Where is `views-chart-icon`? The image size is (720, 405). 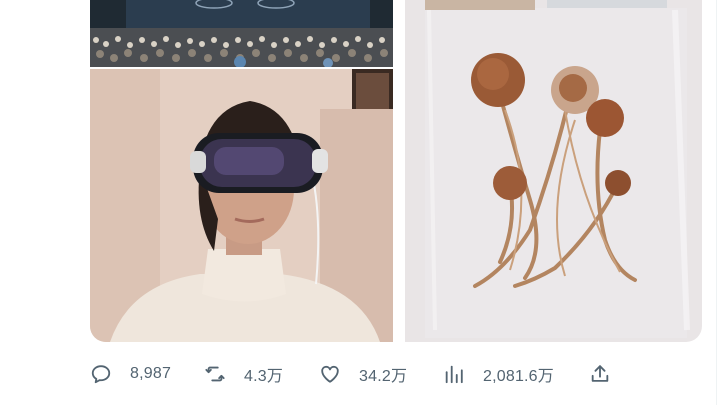
views-chart-icon is located at coordinates (454, 374).